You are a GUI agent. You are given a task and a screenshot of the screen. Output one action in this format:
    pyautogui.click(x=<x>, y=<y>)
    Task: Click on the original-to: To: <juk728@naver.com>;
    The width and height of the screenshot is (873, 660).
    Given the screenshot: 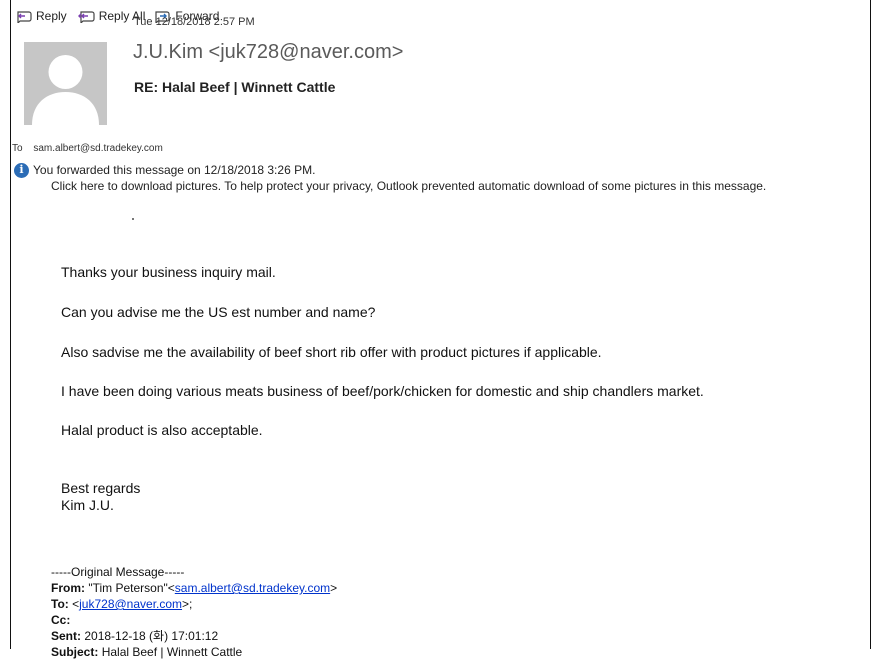 What is the action you would take?
    pyautogui.click(x=194, y=604)
    